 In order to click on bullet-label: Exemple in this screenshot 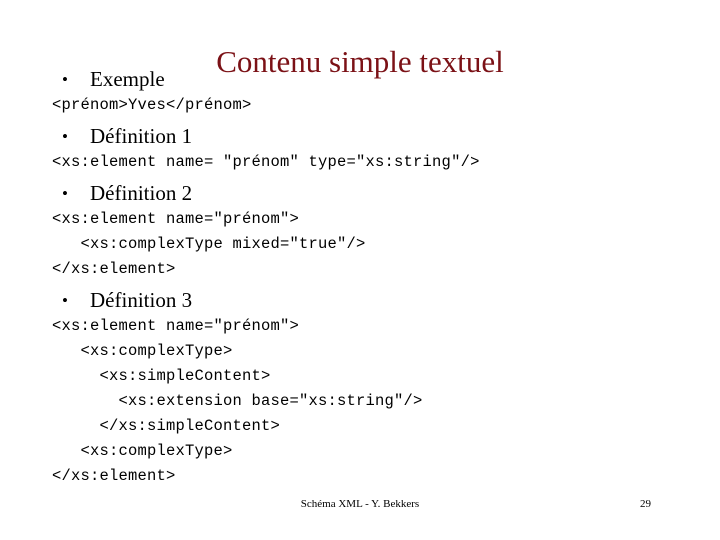, I will do `click(127, 79)`.